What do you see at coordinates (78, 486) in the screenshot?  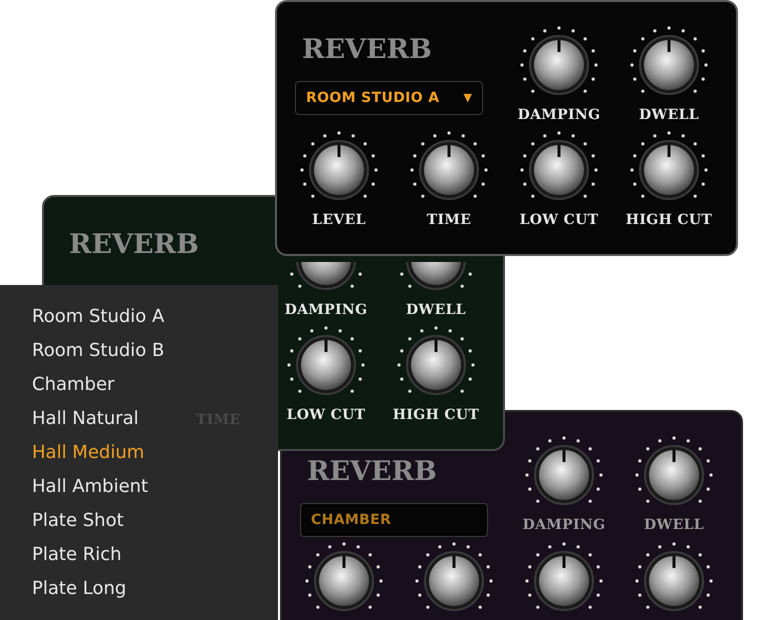 I see `menu-item: Hall Ambient` at bounding box center [78, 486].